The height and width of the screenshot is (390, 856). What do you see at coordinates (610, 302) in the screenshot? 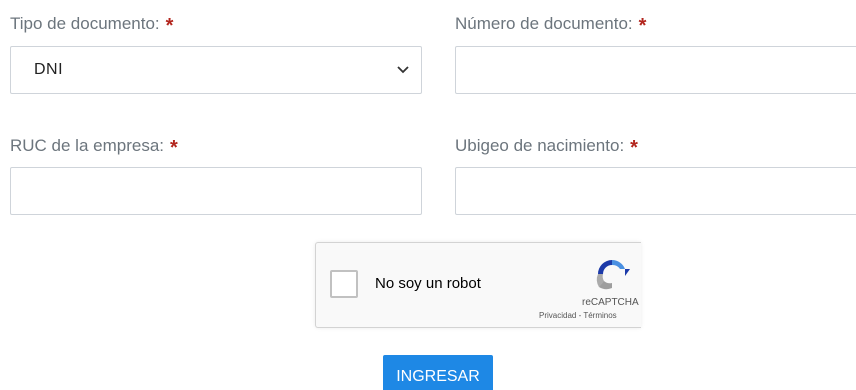
I see `recaptcha-brand: reCAPTCHA` at bounding box center [610, 302].